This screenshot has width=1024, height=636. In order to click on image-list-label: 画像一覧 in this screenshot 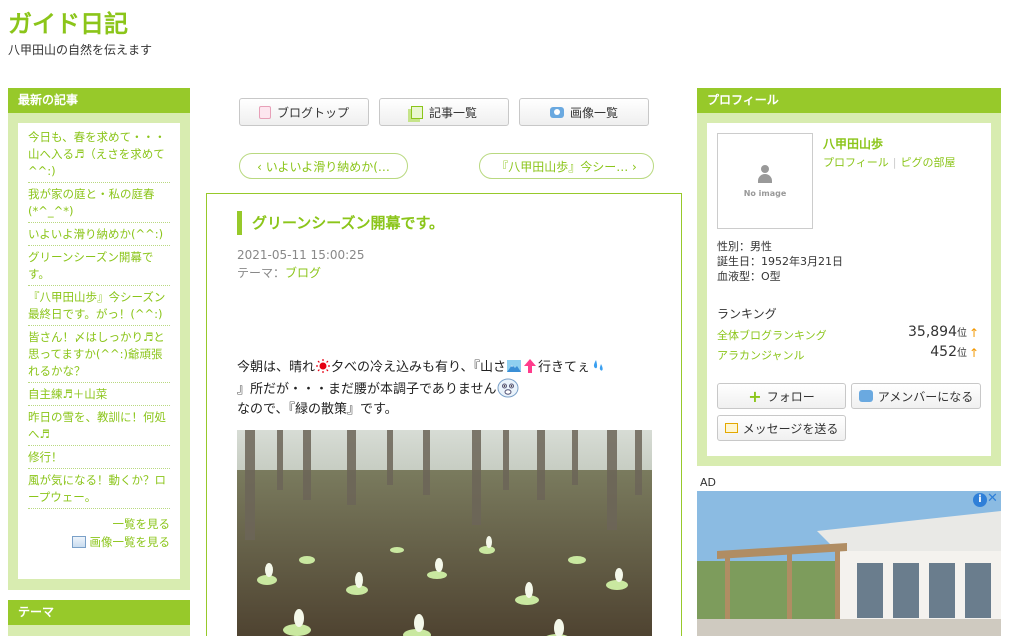, I will do `click(593, 112)`.